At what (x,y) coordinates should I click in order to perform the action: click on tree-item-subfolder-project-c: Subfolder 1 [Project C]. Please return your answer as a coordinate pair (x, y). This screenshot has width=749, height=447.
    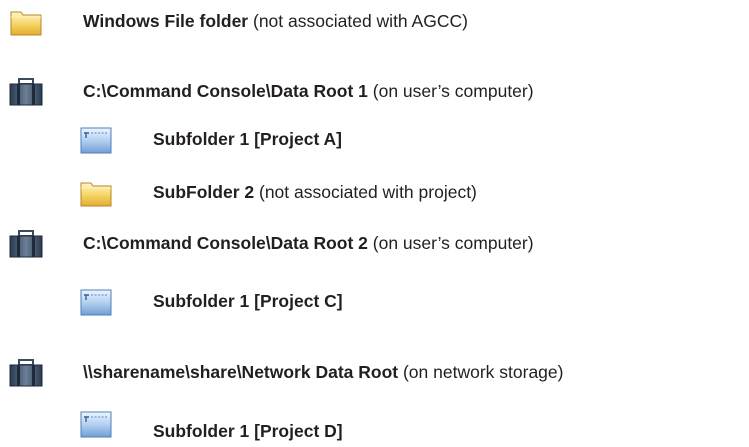
    Looking at the image, I should click on (398, 302).